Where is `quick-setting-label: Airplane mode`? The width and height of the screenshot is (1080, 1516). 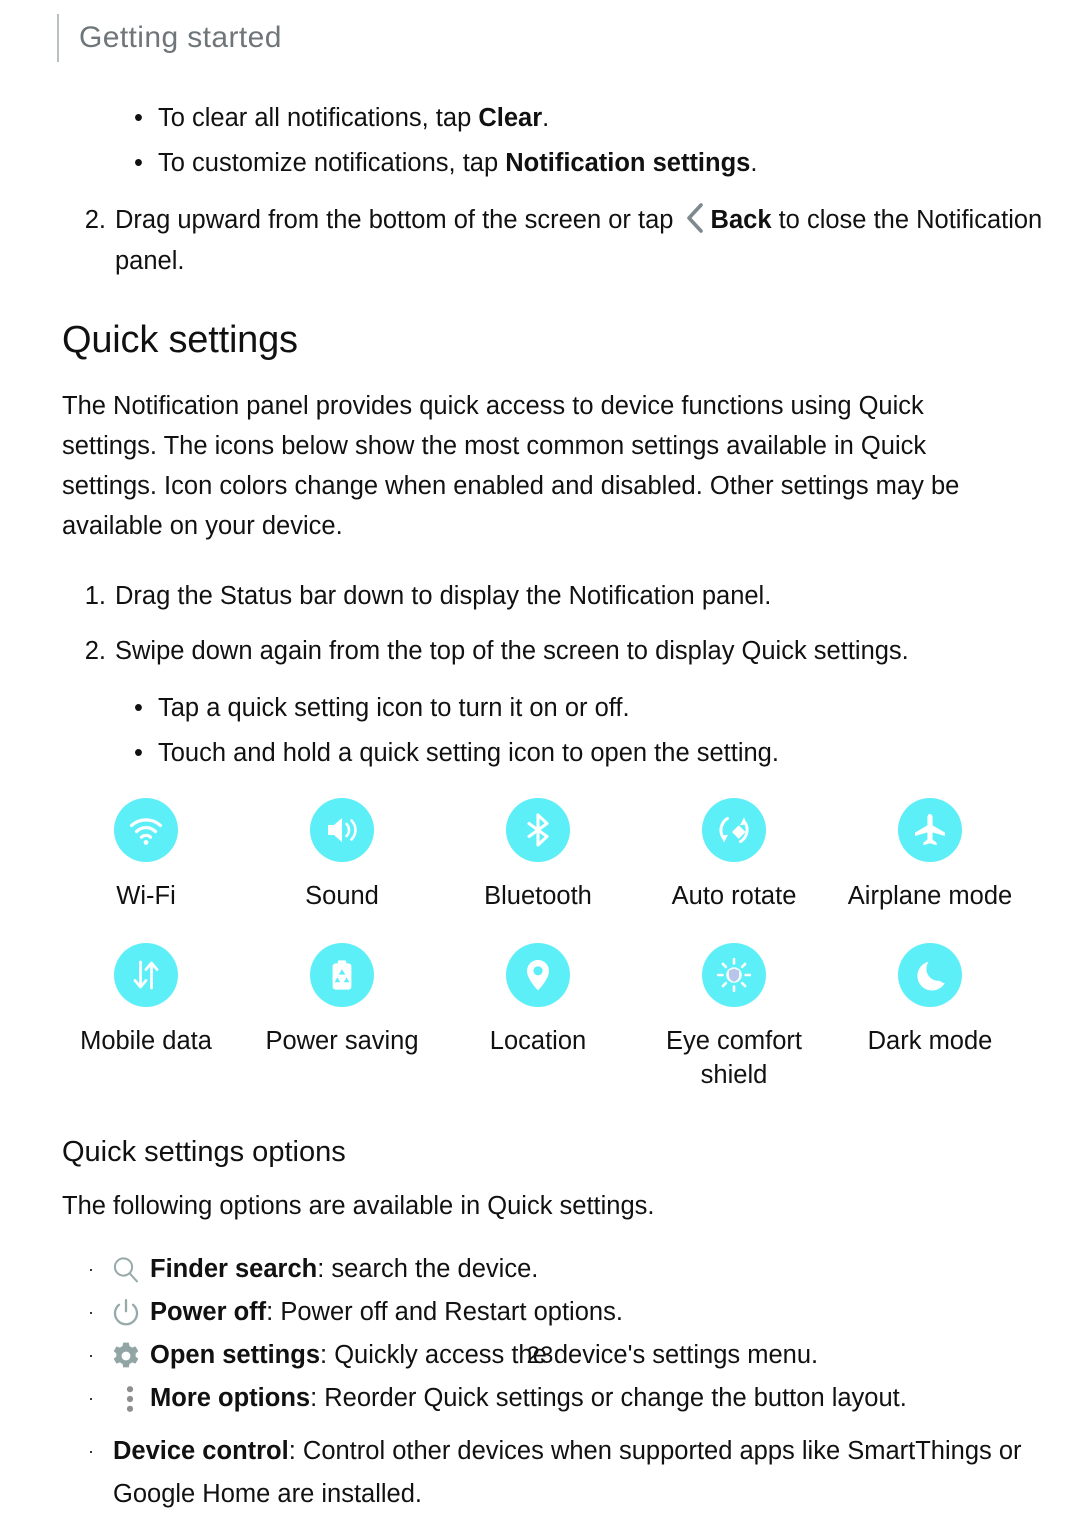 quick-setting-label: Airplane mode is located at coordinates (930, 896).